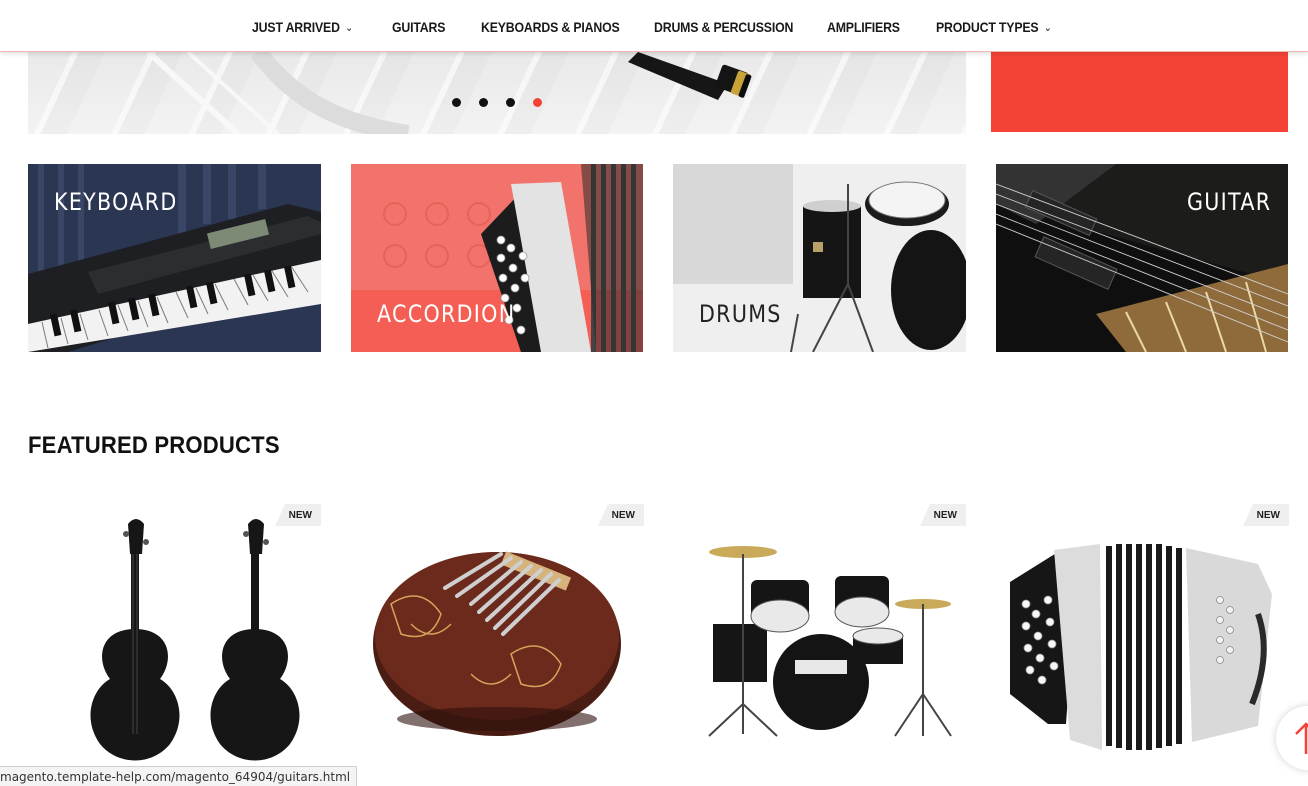 The width and height of the screenshot is (1308, 786). I want to click on violin-image, so click(174, 645).